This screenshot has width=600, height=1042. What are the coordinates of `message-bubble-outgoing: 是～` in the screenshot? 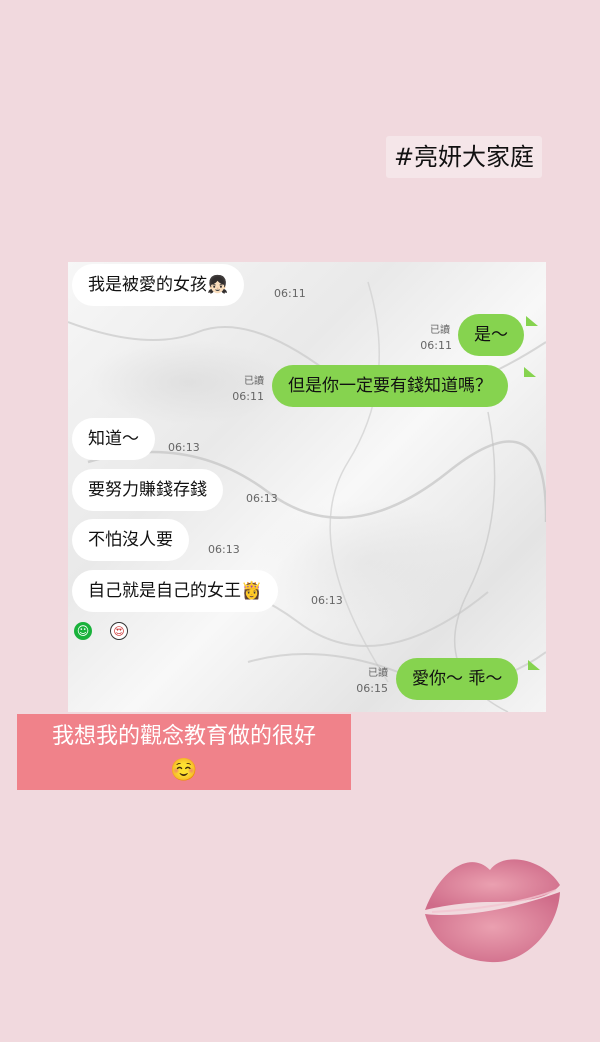 It's located at (491, 335).